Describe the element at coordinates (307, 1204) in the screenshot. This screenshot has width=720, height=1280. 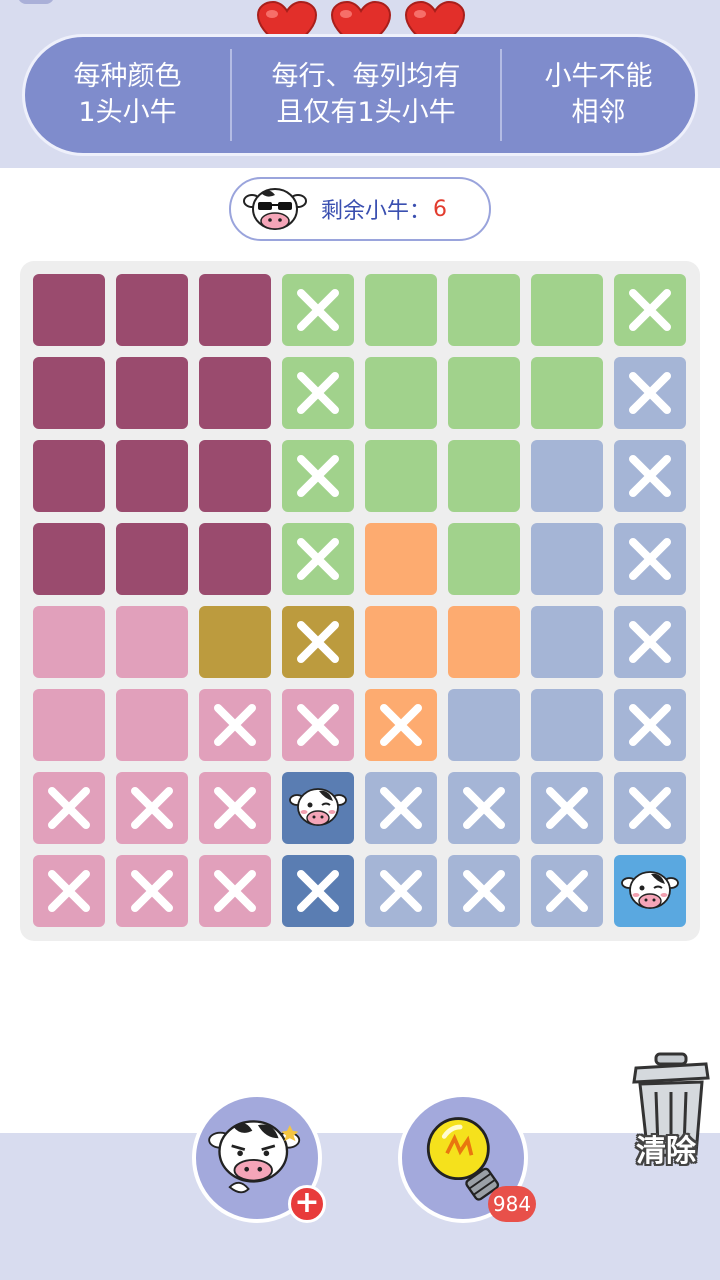
I see `add-badge: +` at that location.